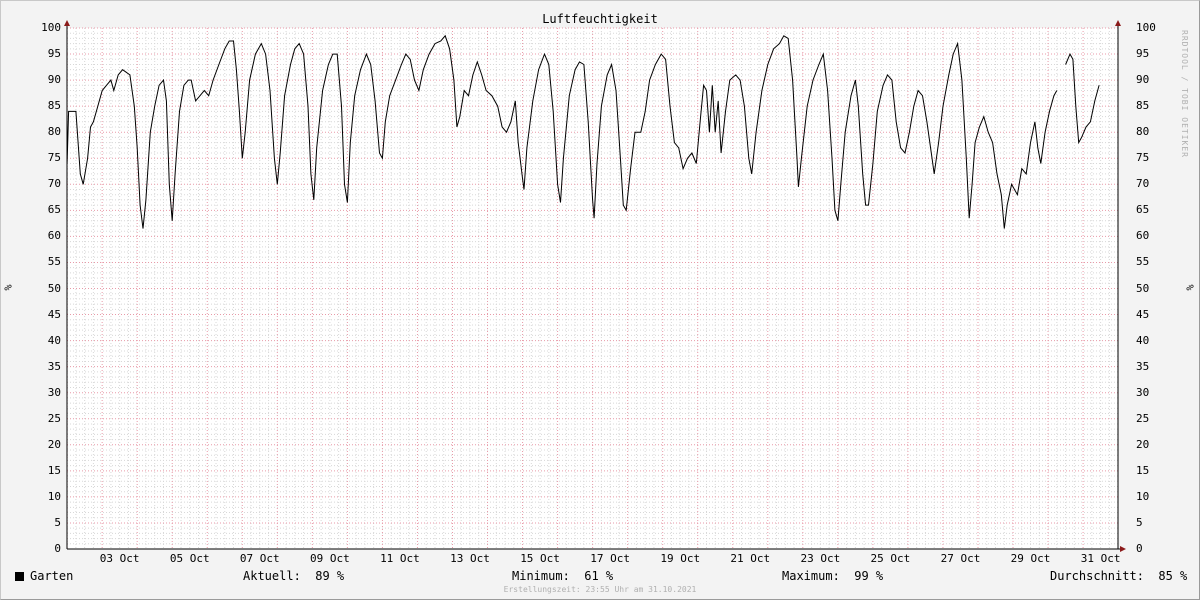  Describe the element at coordinates (811, 576) in the screenshot. I see `legend-max-label: Maximum:` at that location.